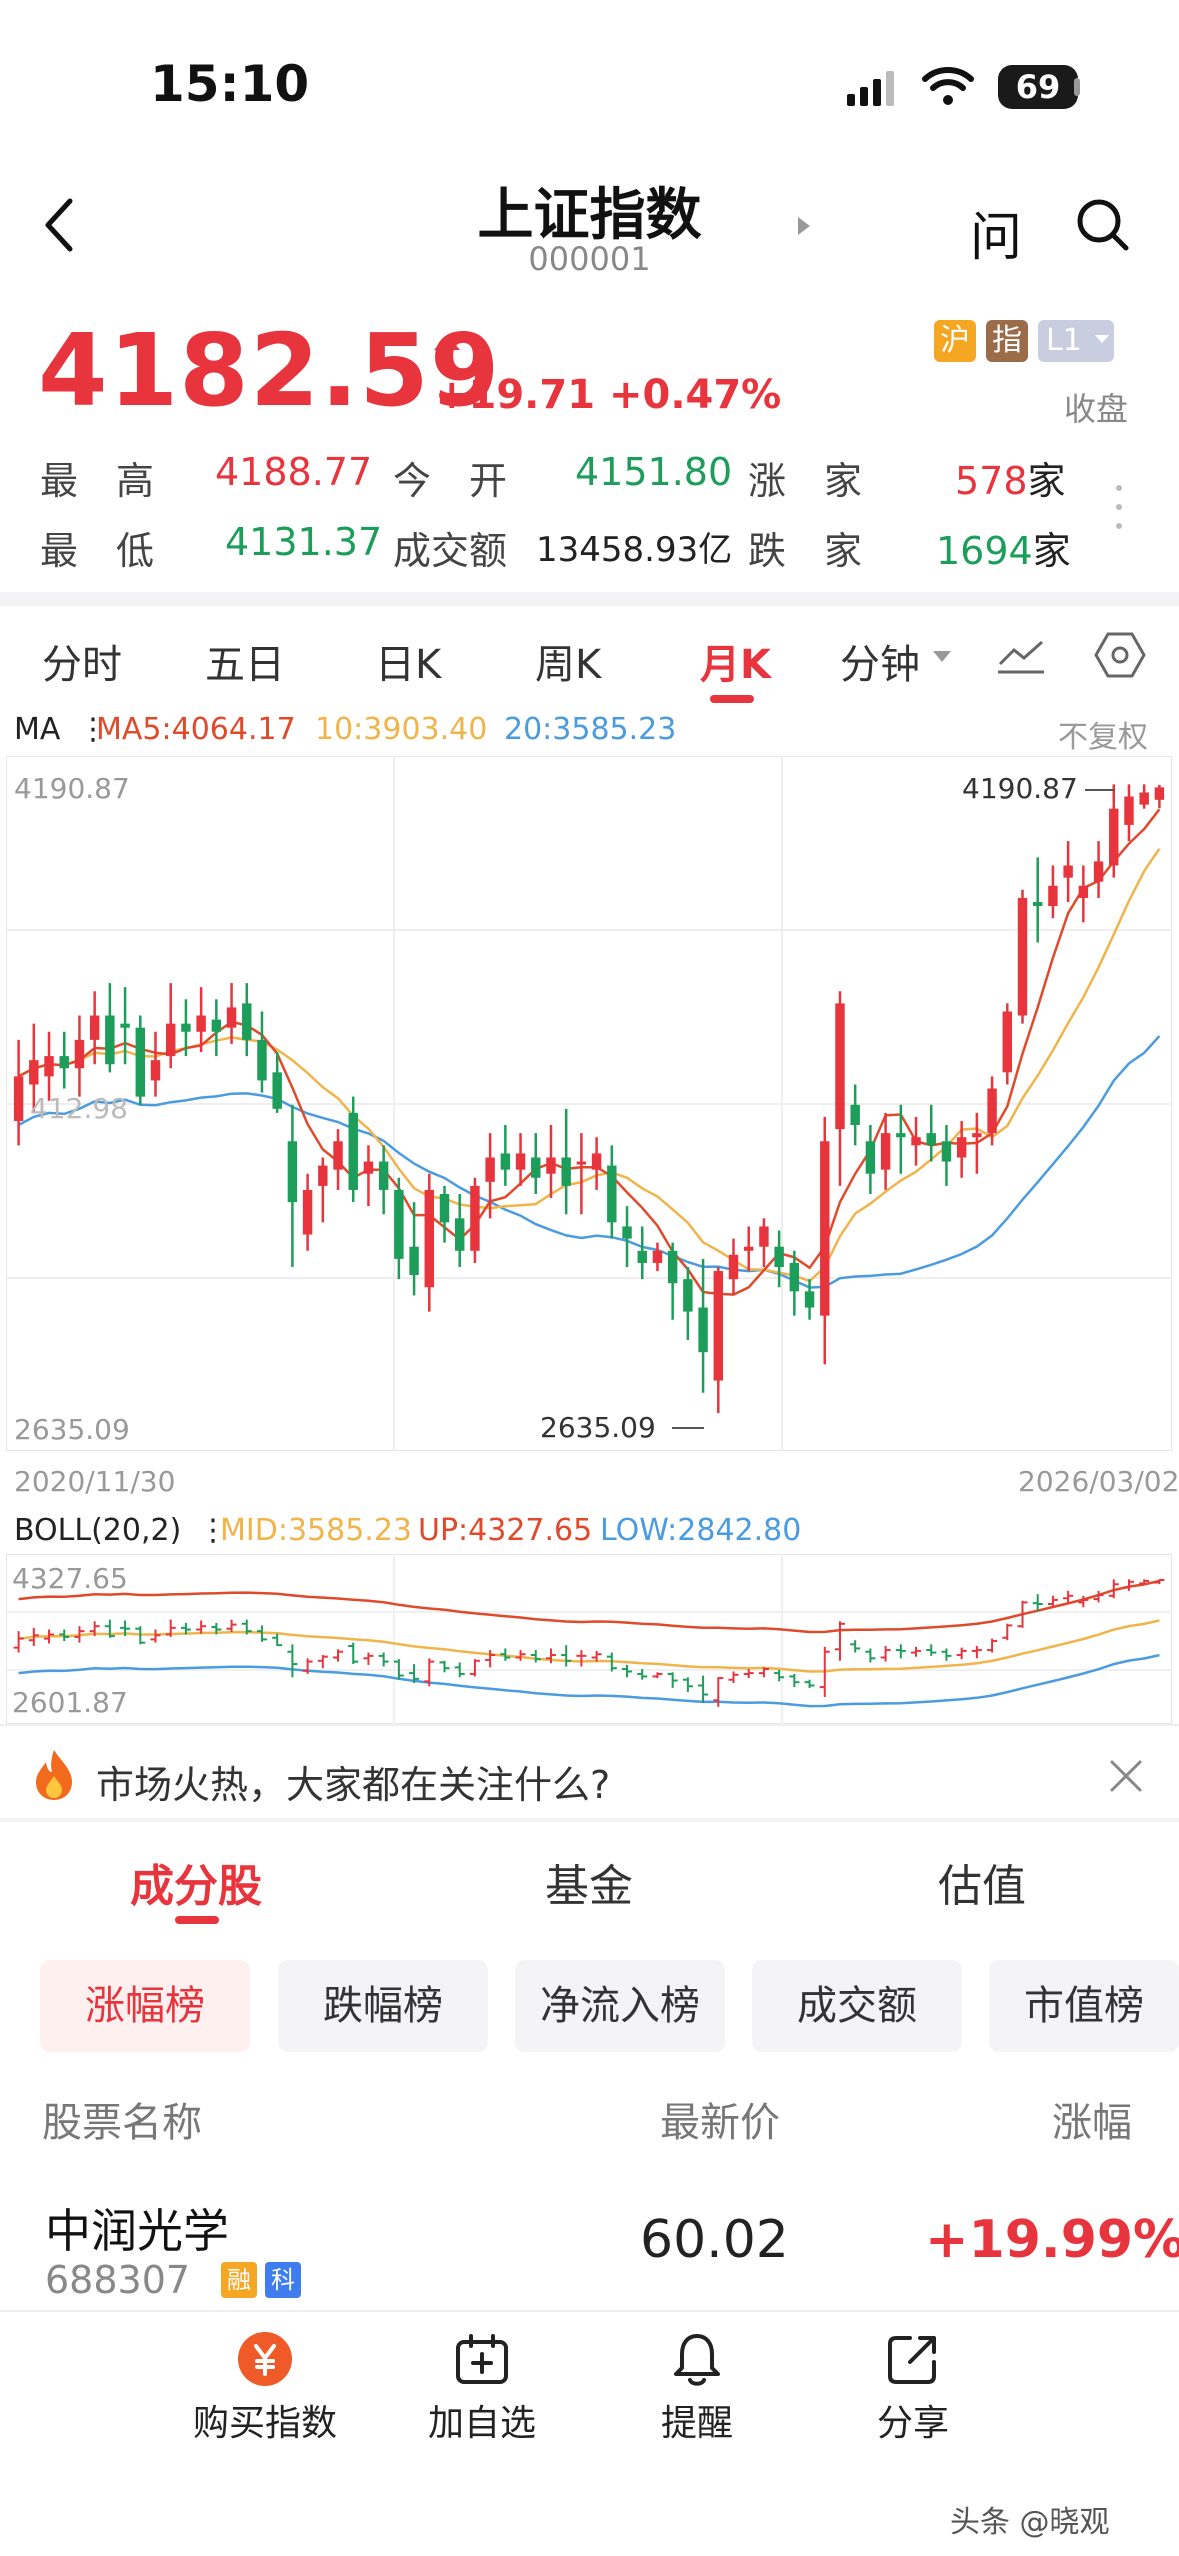  Describe the element at coordinates (720, 2119) in the screenshot. I see `column-header-price: 最新价` at that location.